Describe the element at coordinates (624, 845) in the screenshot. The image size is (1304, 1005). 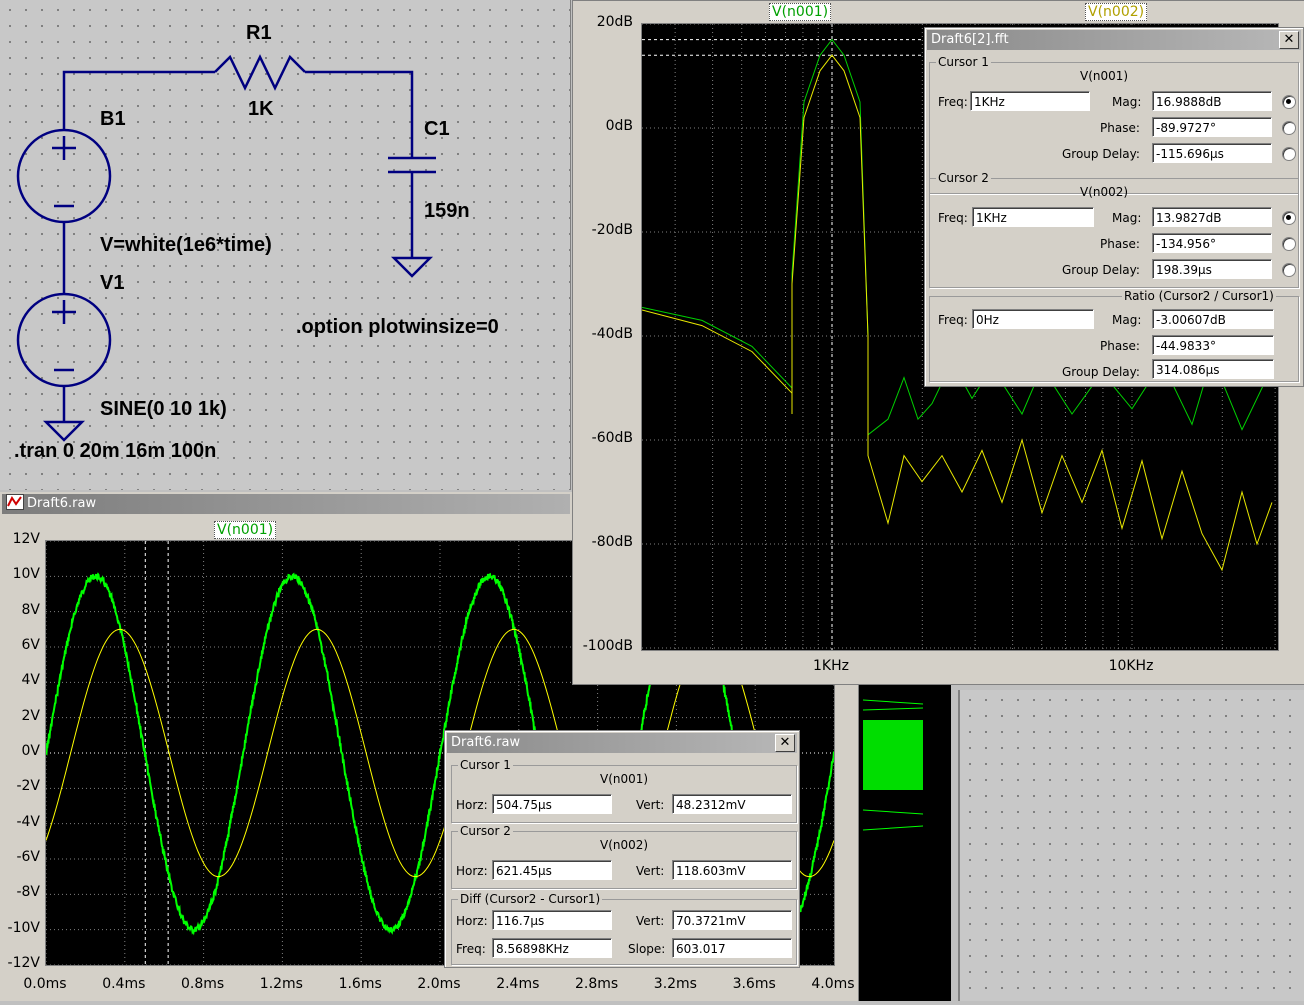
I see `trace-name: V(n002)` at that location.